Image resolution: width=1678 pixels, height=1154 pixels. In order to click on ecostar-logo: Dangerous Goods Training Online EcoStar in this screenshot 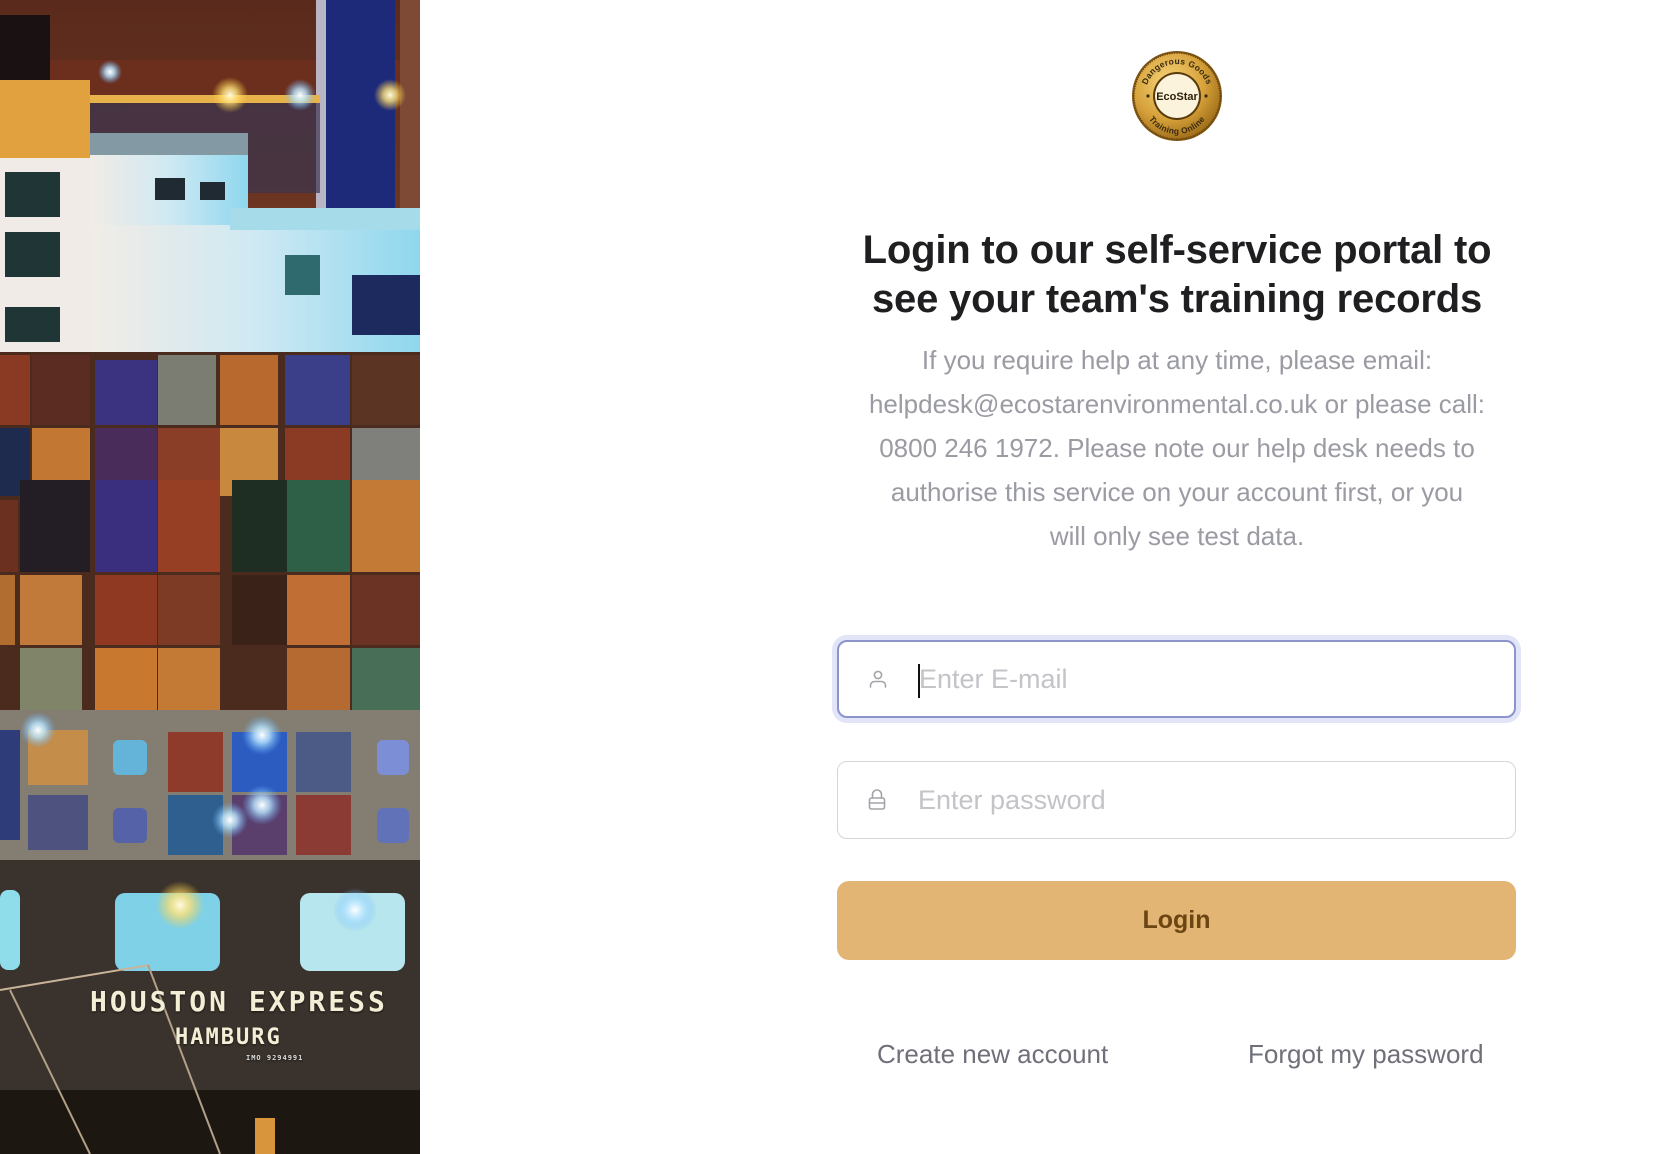, I will do `click(1177, 96)`.